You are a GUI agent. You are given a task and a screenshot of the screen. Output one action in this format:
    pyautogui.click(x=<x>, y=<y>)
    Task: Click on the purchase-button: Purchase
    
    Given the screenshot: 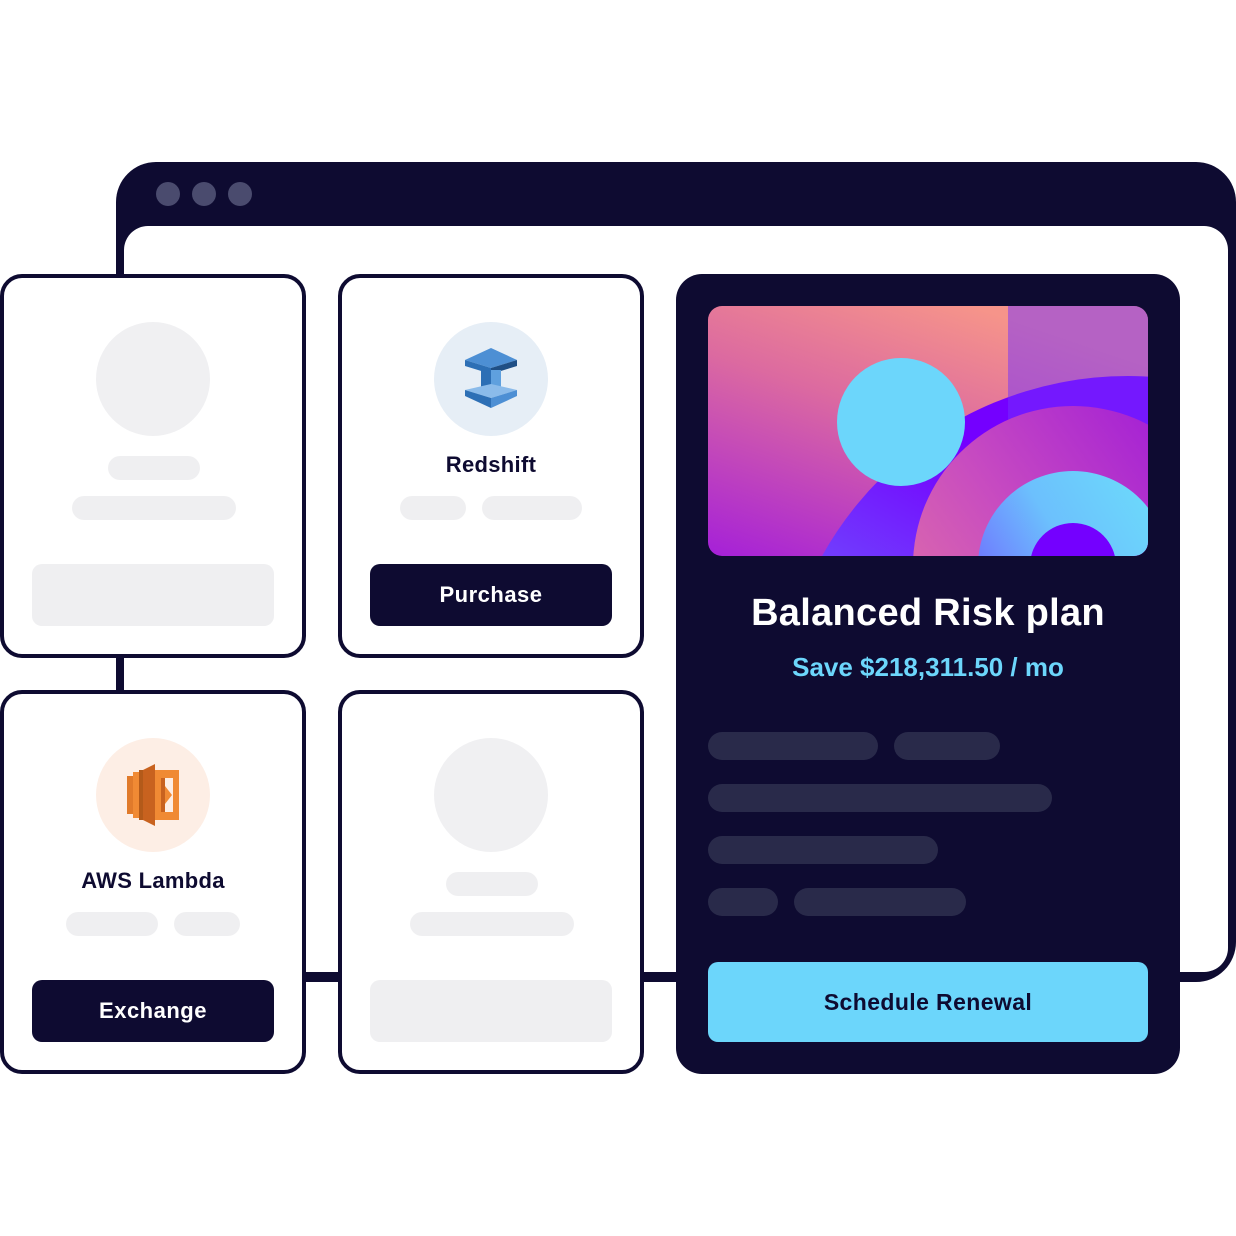 What is the action you would take?
    pyautogui.click(x=491, y=595)
    